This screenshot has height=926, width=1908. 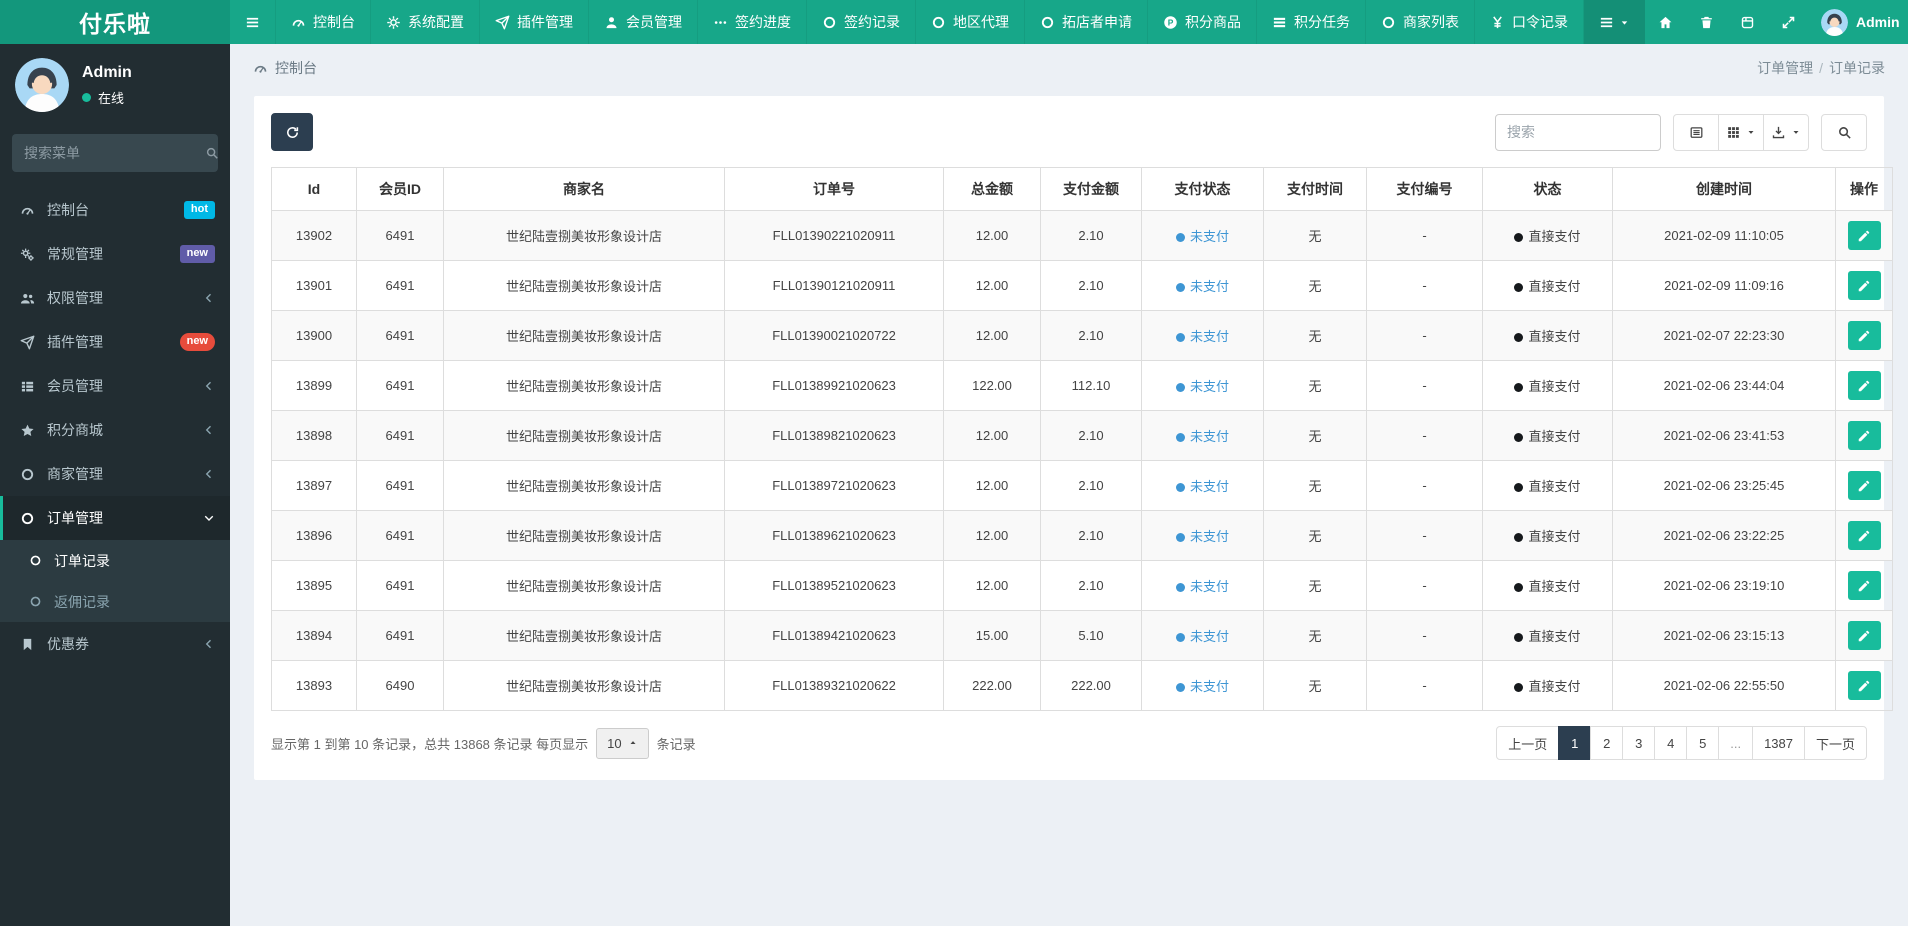 I want to click on pencil-icon, so click(x=1864, y=386).